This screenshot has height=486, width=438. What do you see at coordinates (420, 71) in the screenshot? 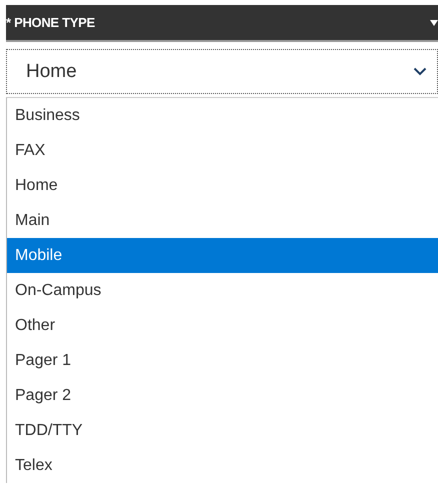
I see `chevron-down-icon` at bounding box center [420, 71].